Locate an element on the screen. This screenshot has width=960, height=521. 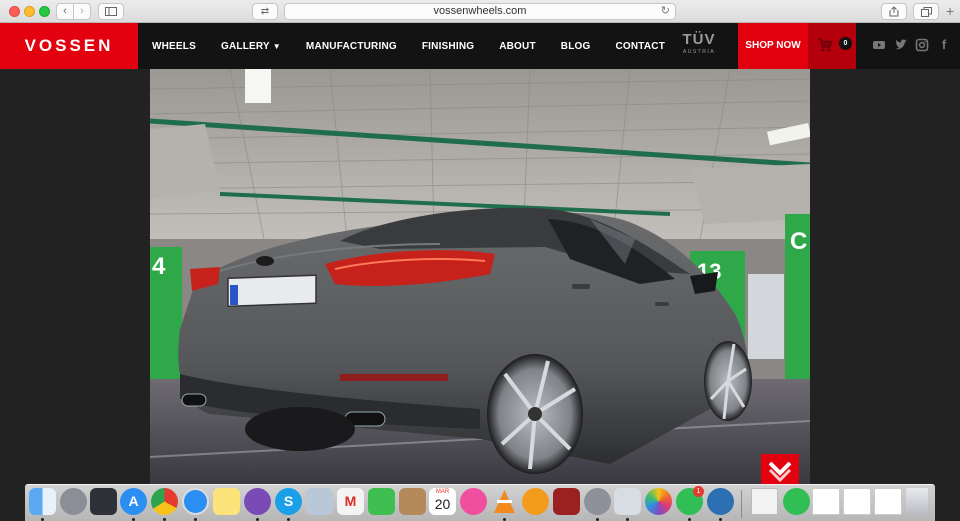
chevron-right-icon: › is located at coordinates (82, 11).